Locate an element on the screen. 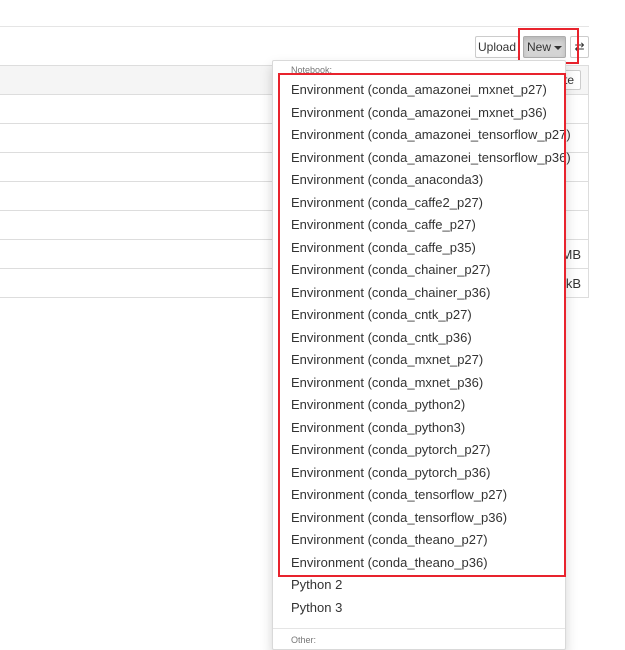  refresh-icon: ⇄ is located at coordinates (579, 47).